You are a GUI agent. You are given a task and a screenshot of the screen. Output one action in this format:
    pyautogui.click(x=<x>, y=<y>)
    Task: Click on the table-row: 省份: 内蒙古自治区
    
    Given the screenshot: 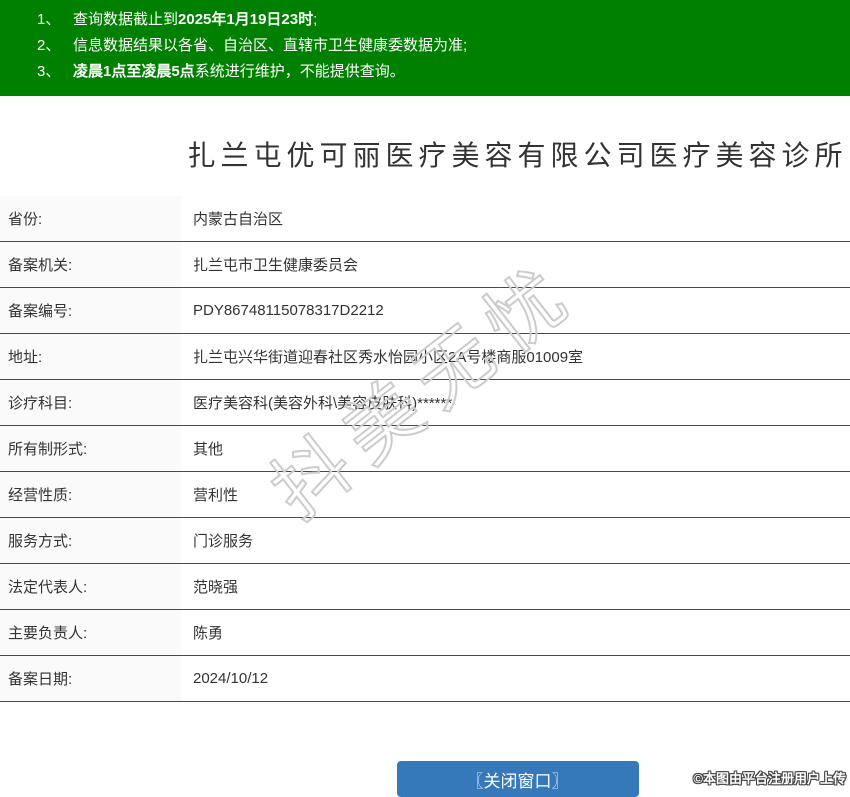 What is the action you would take?
    pyautogui.click(x=425, y=219)
    